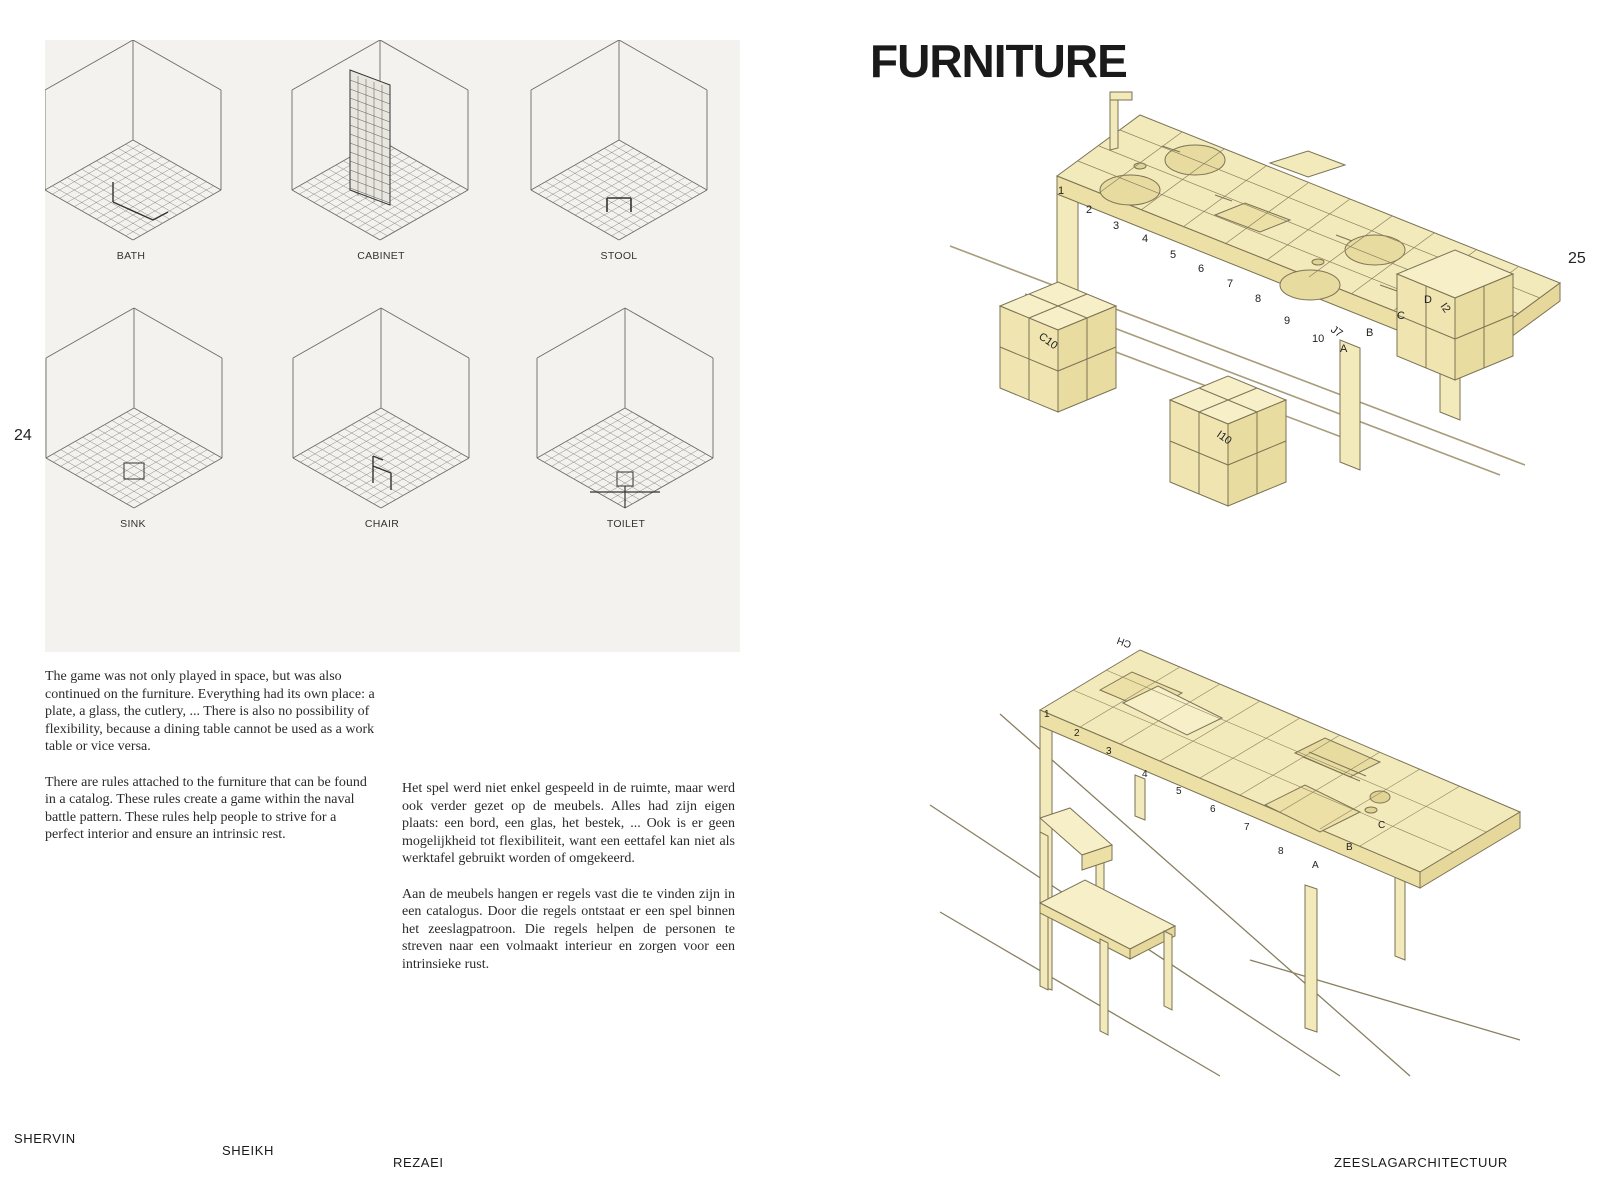 This screenshot has width=1600, height=1200. Describe the element at coordinates (1213, 809) in the screenshot. I see `desk-num-6: 6` at that location.